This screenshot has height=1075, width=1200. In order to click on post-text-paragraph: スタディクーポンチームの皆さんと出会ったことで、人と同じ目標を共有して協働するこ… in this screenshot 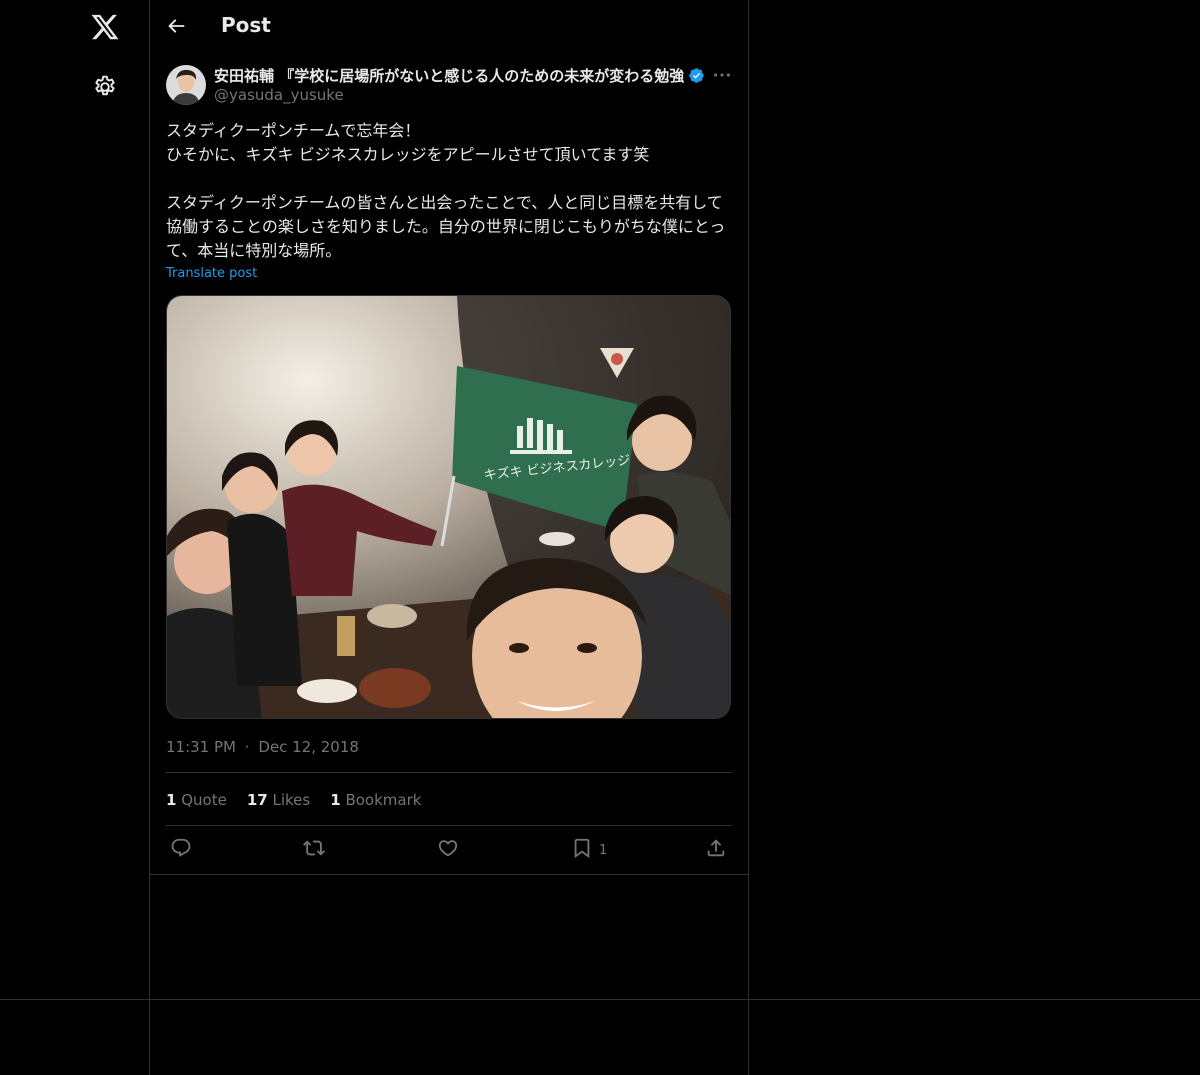, I will do `click(446, 226)`.